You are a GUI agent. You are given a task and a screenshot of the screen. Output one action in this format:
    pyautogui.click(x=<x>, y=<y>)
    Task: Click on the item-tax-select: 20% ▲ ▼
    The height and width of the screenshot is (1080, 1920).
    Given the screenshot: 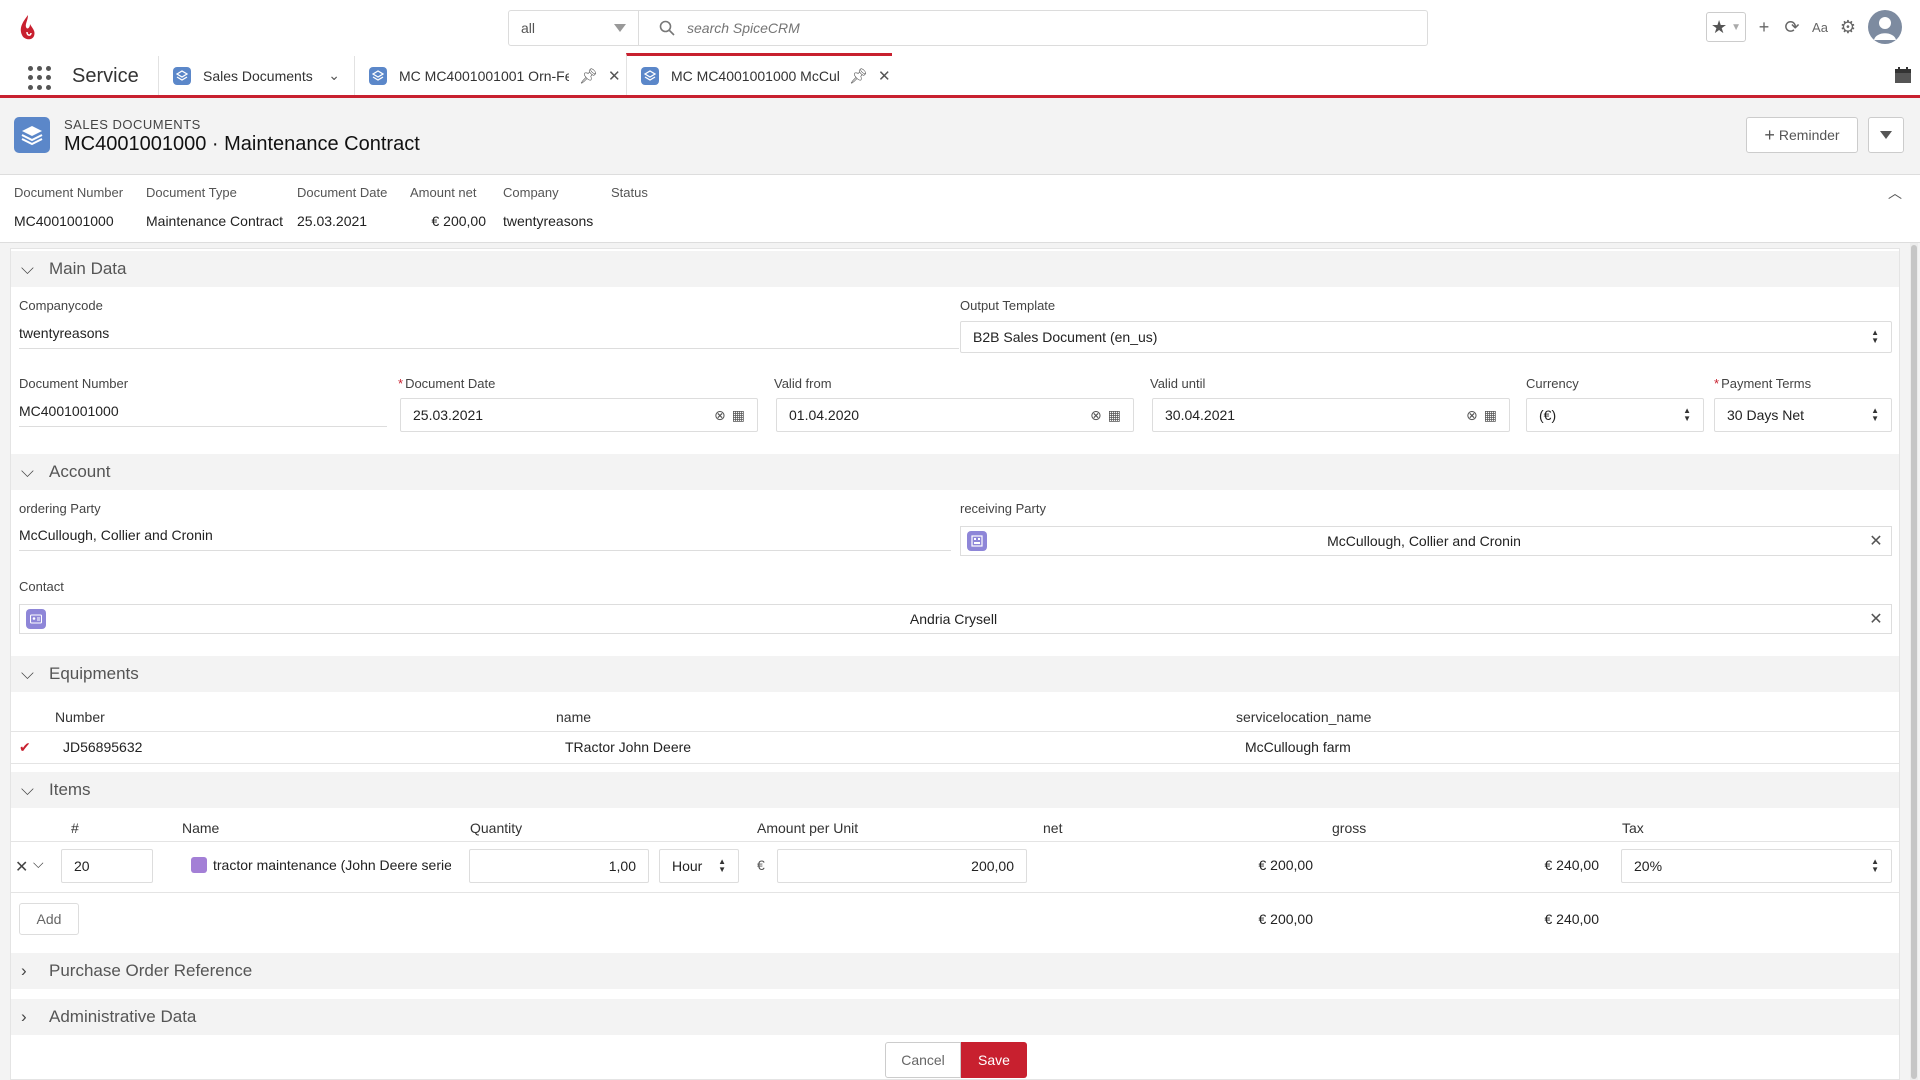 What is the action you would take?
    pyautogui.click(x=1756, y=866)
    